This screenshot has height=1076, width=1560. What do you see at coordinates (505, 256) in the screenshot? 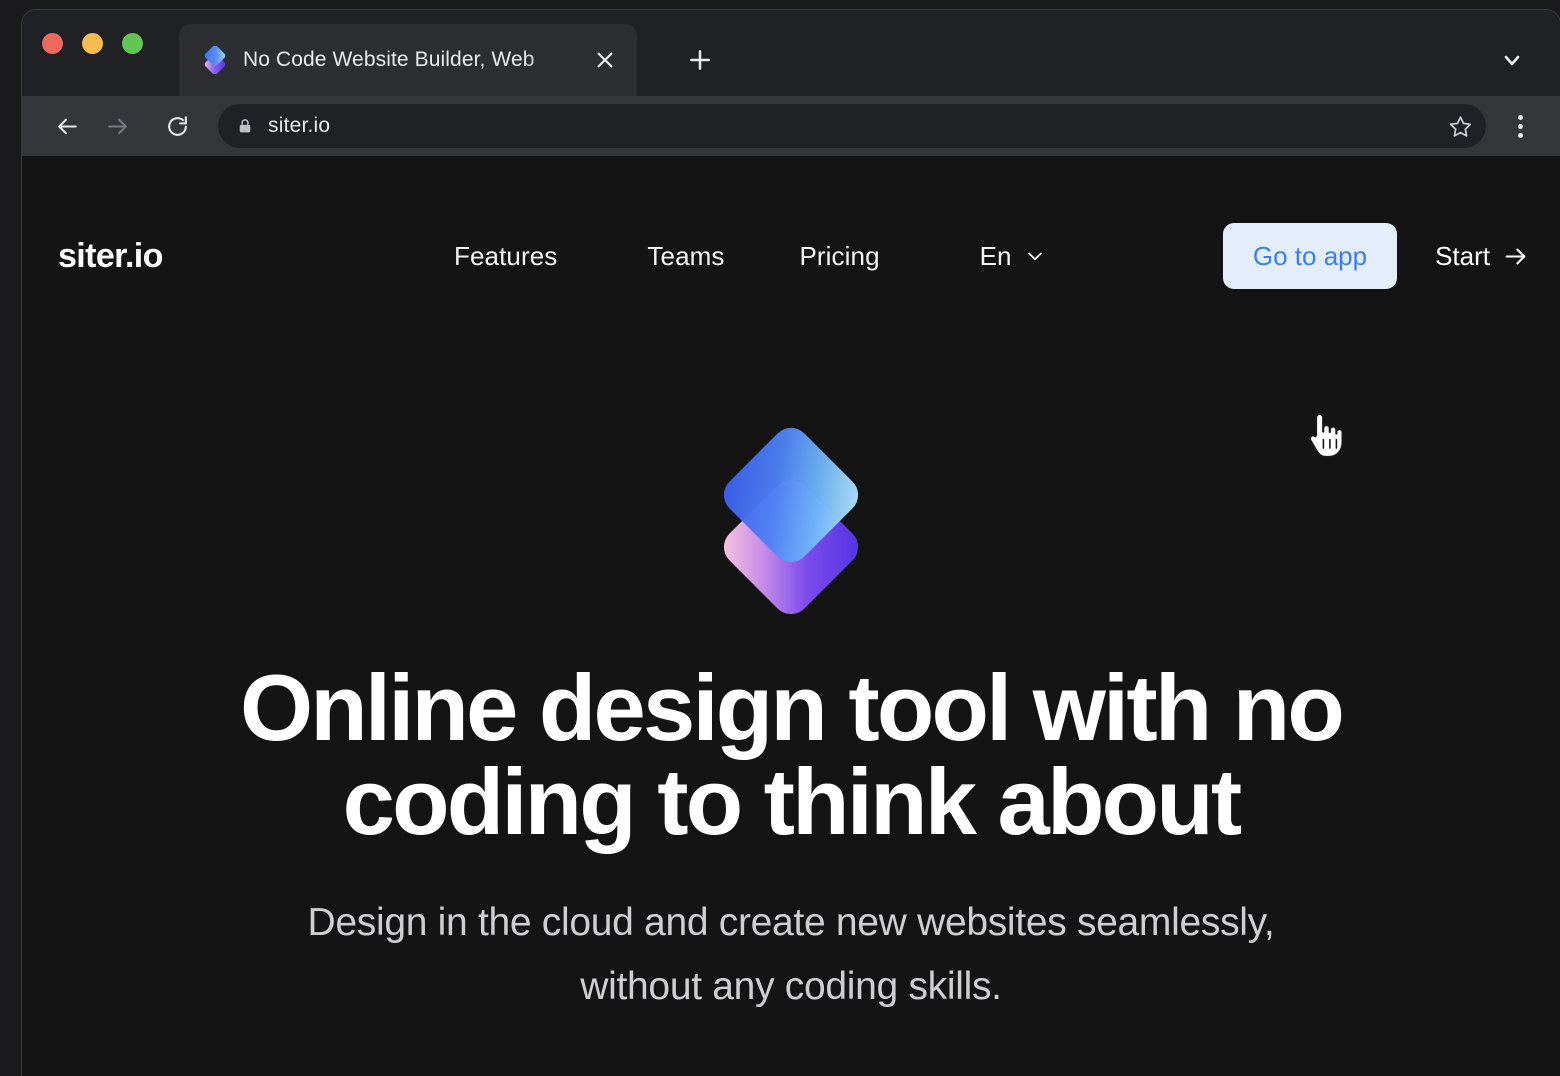
I see `nav-link-features: Features` at bounding box center [505, 256].